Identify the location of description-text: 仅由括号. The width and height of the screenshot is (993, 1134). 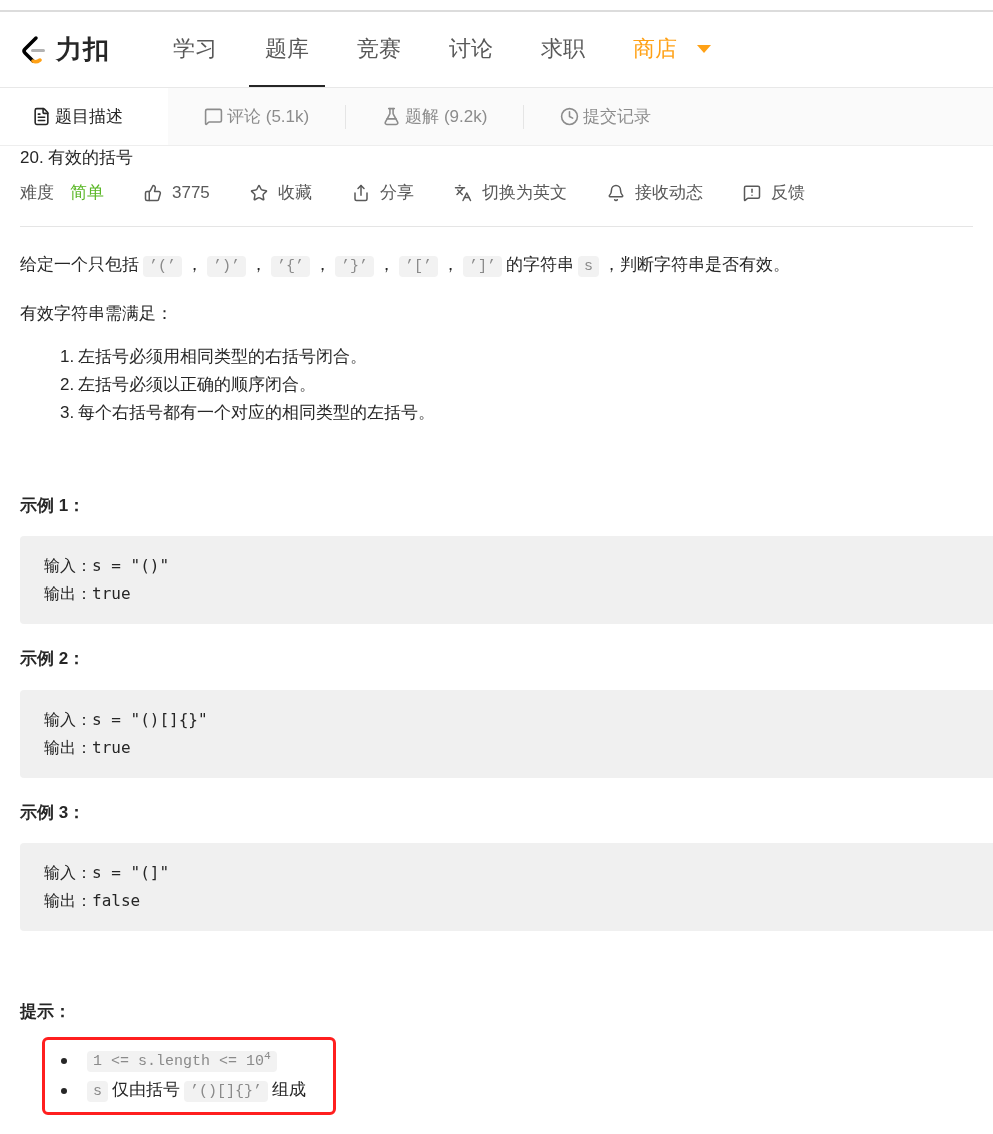
(146, 1089).